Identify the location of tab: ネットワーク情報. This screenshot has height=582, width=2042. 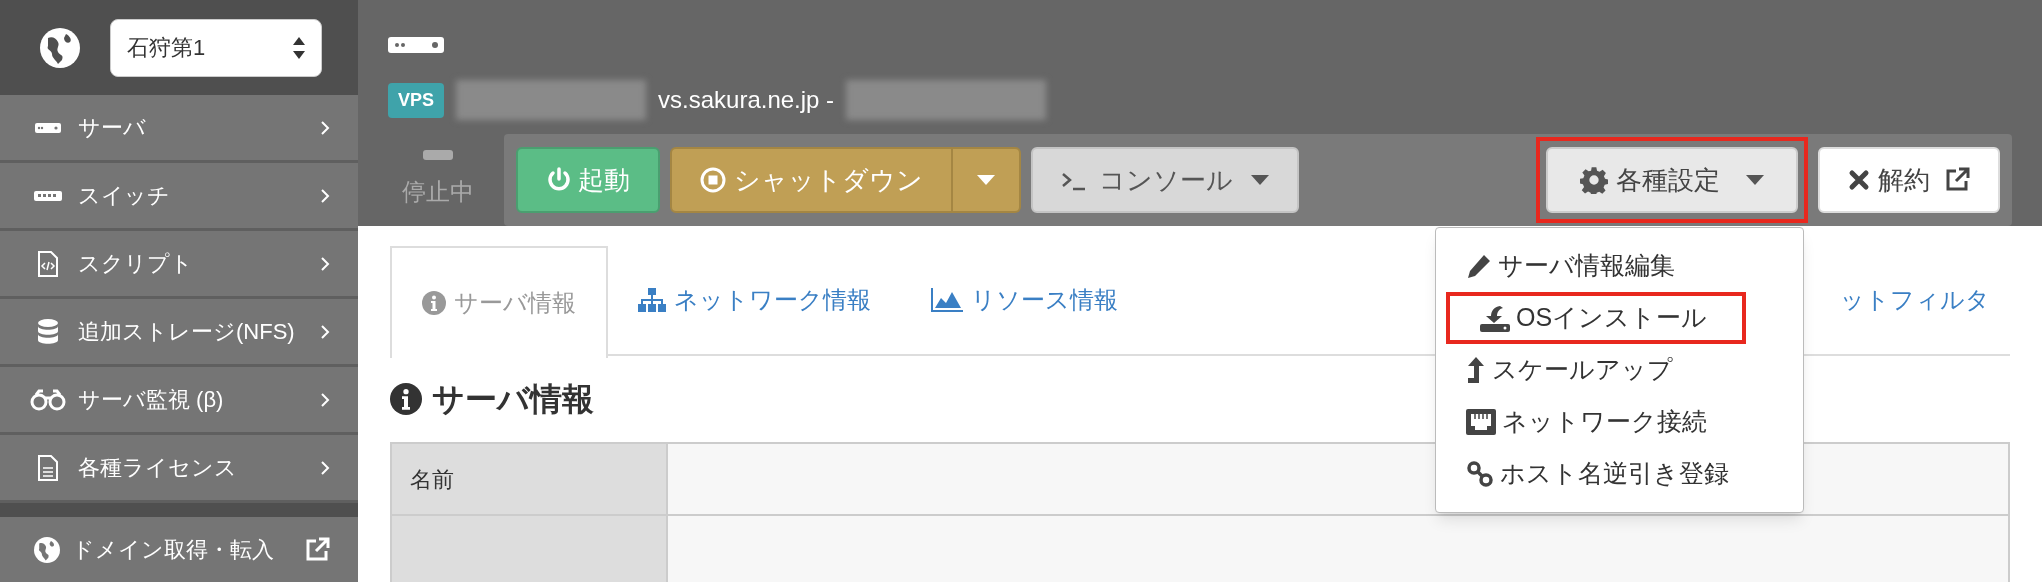
(754, 300).